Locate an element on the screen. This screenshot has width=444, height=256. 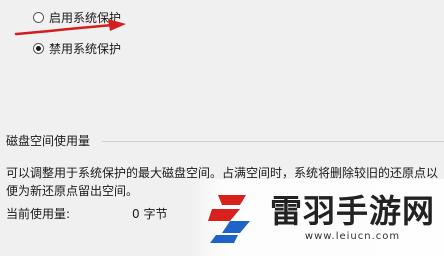
annotation-arrow-icon is located at coordinates (70, 27).